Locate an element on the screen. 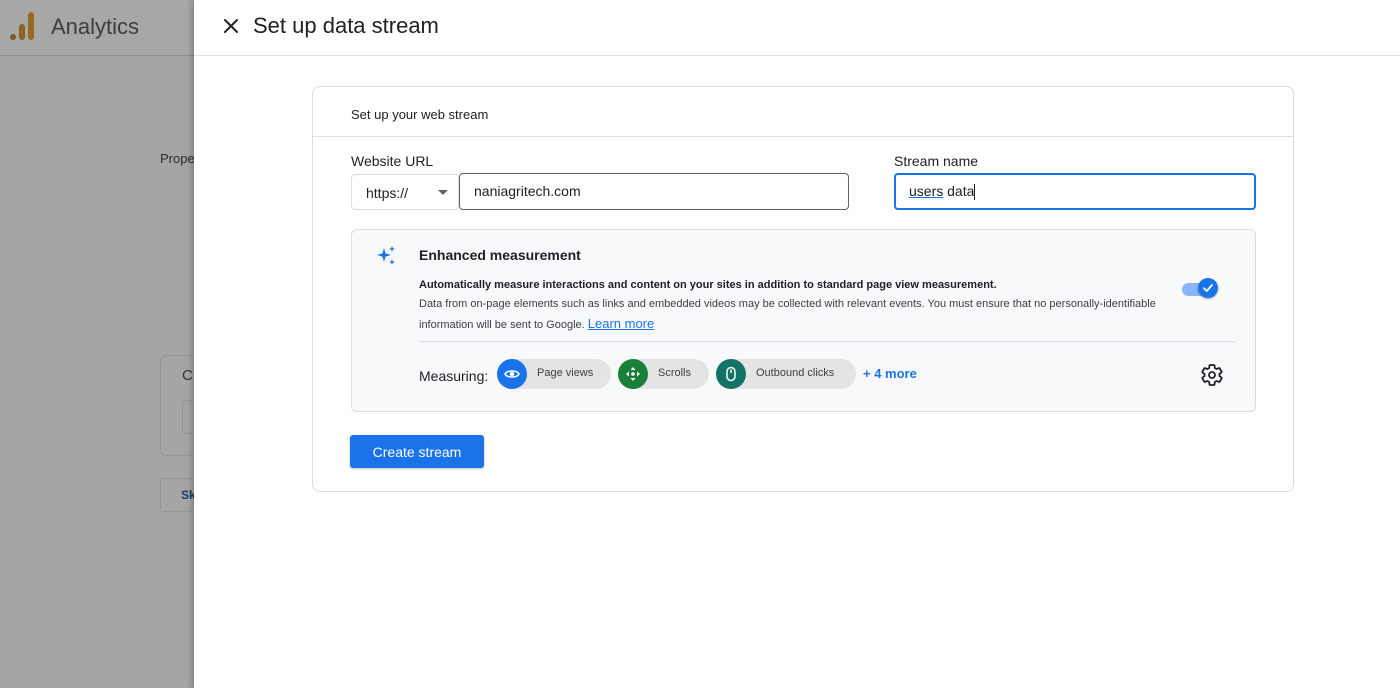 Image resolution: width=1400 pixels, height=688 pixels. website-url-label: Website URL is located at coordinates (392, 161).